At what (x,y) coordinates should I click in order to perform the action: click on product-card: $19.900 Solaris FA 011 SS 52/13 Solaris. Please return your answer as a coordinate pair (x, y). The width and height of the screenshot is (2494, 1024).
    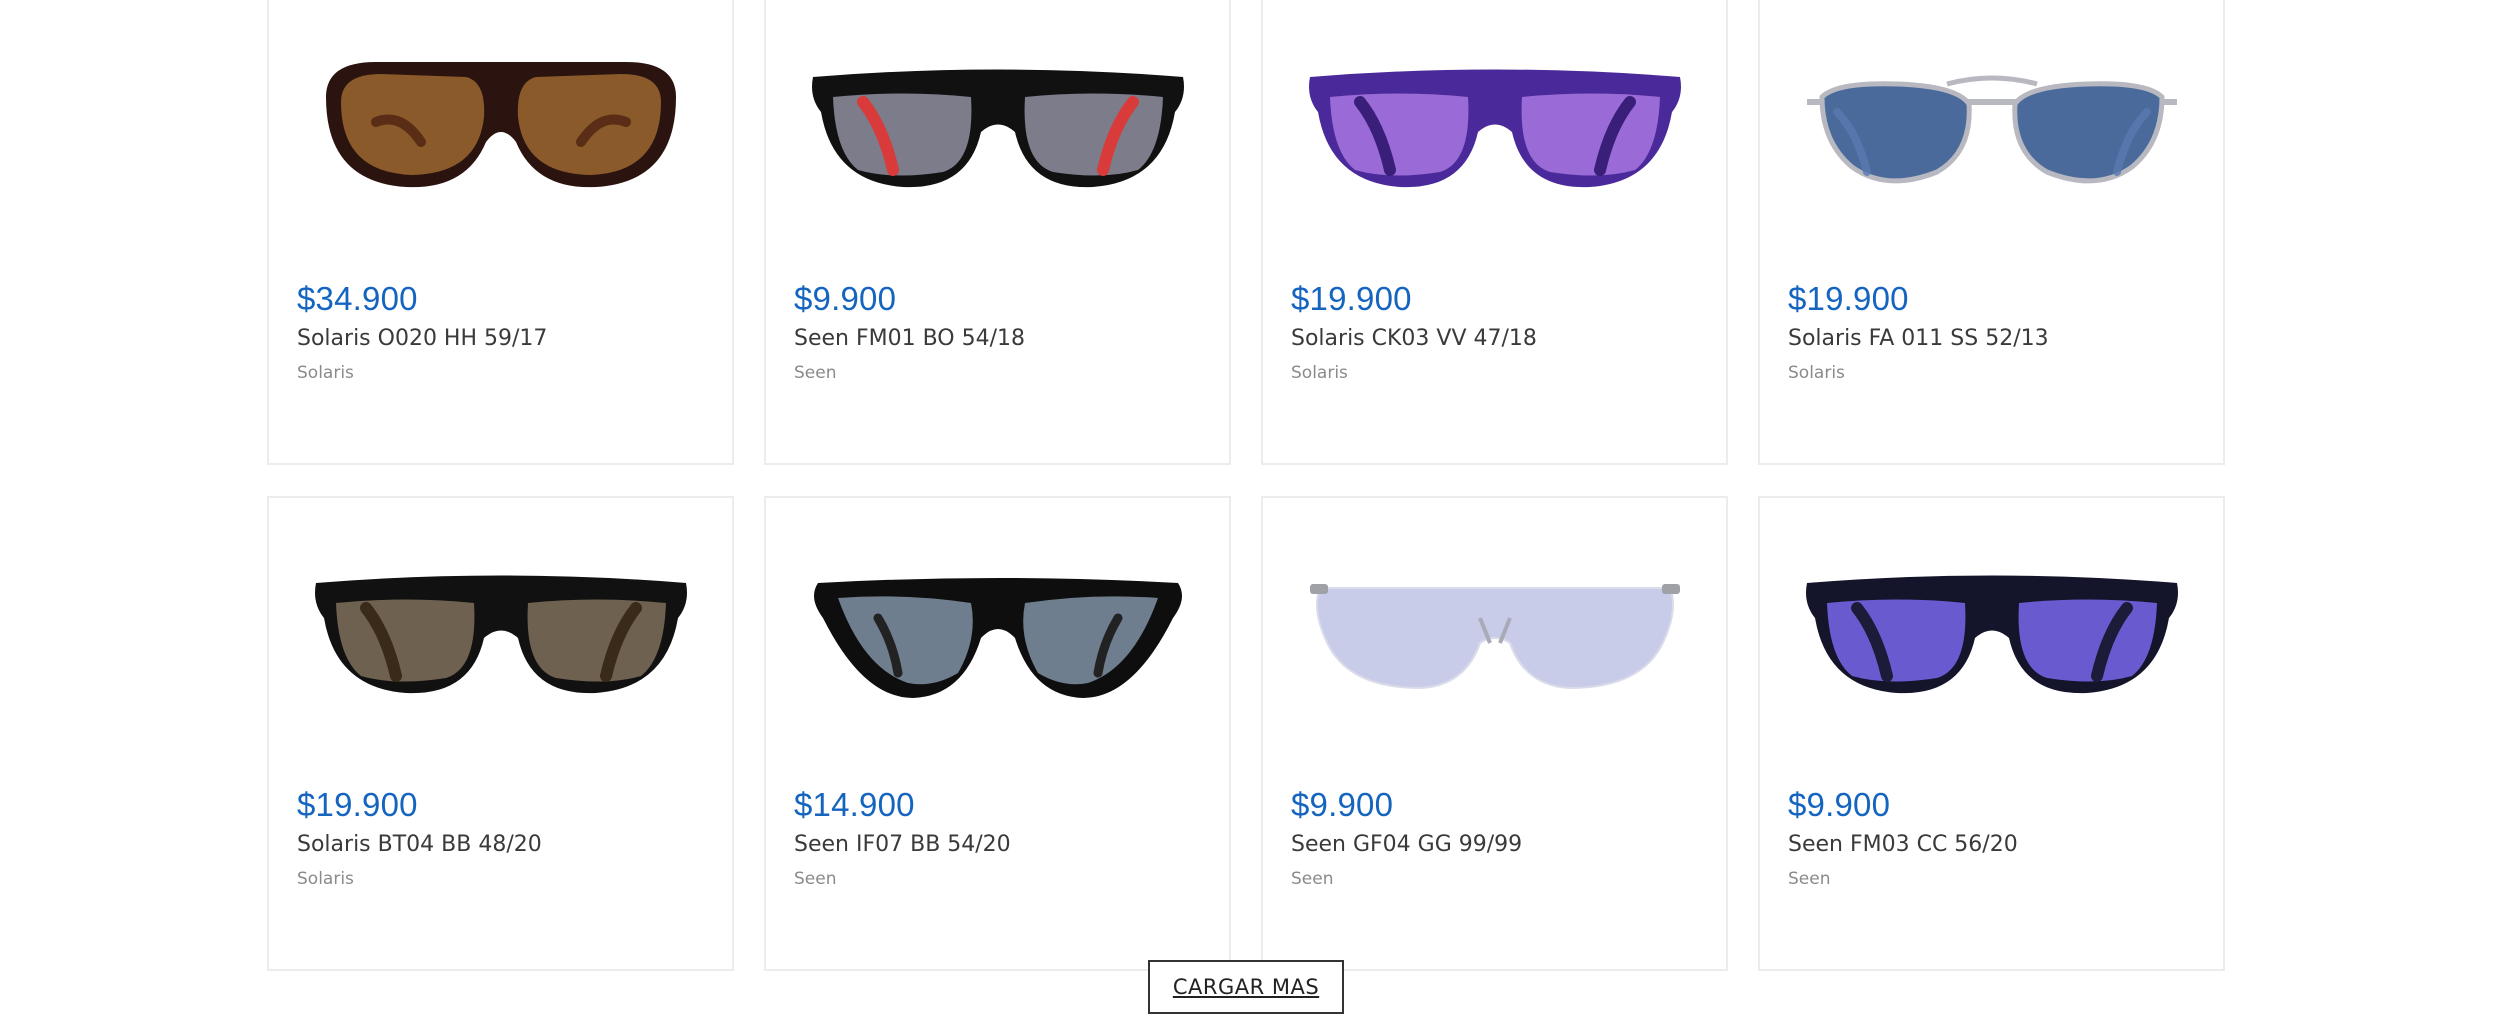
    Looking at the image, I should click on (1991, 232).